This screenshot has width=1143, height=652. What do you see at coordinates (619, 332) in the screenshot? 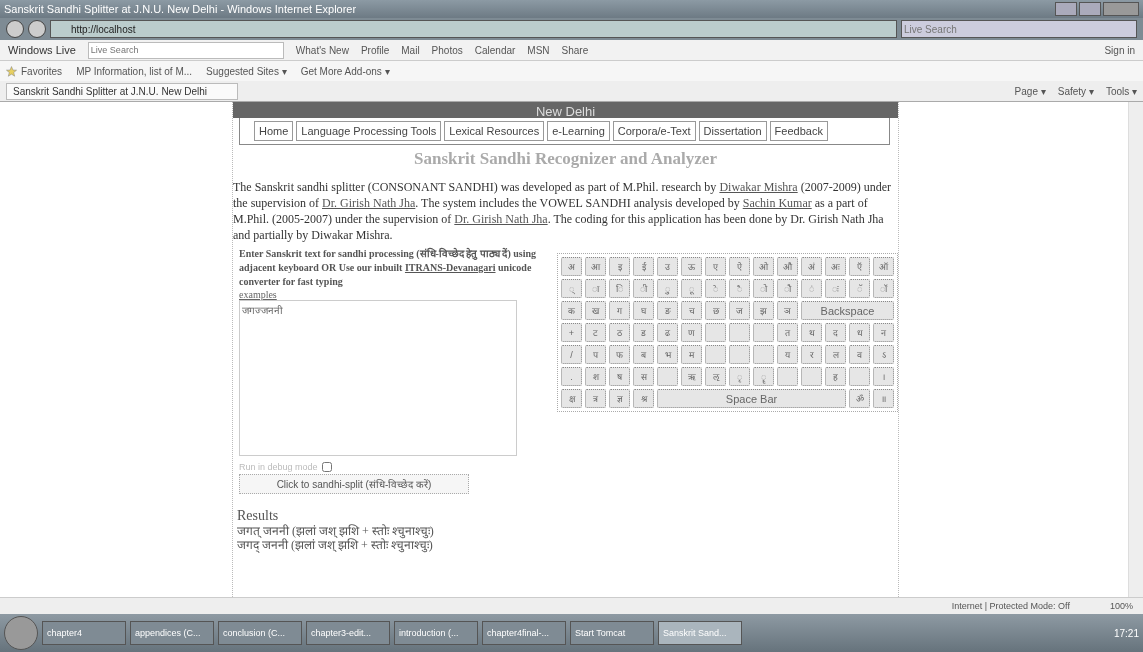
I see `keyboard-key: ठ` at bounding box center [619, 332].